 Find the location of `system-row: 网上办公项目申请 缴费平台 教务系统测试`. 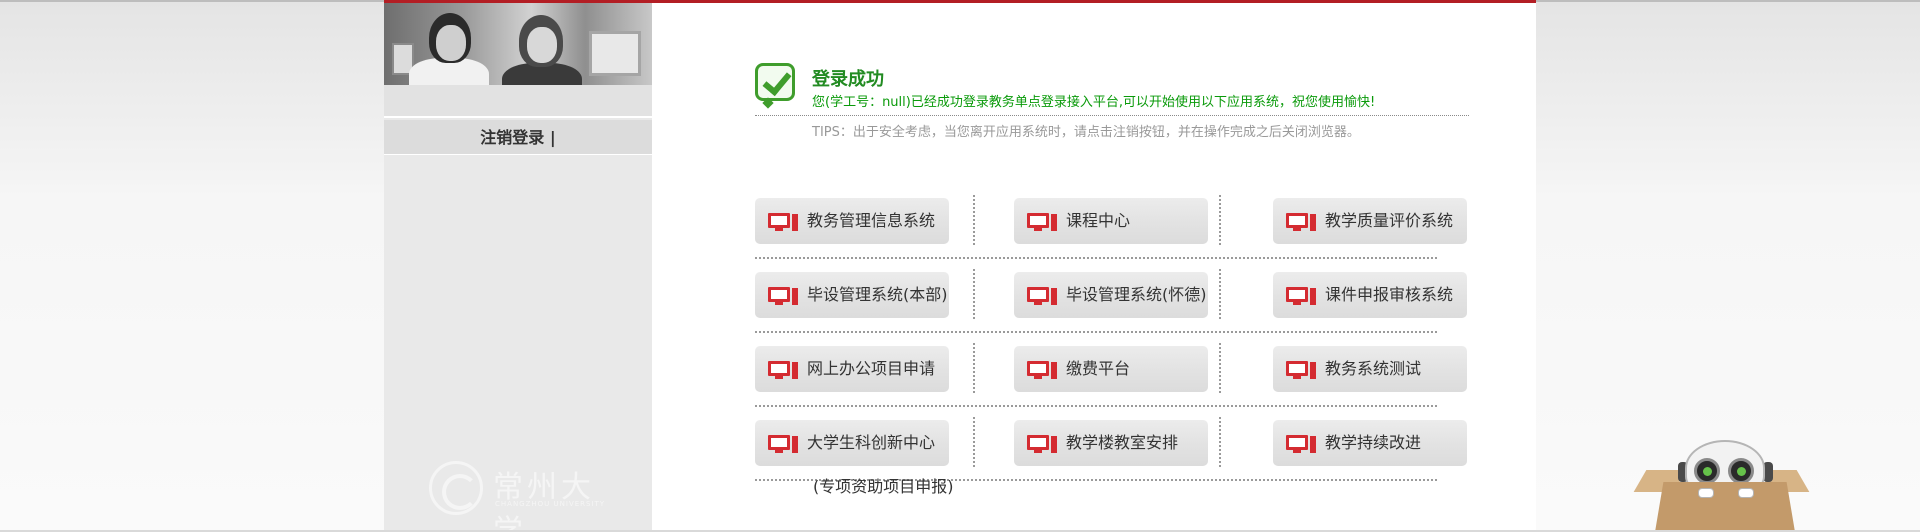

system-row: 网上办公项目申请 缴费平台 教务系统测试 is located at coordinates (1112, 380).